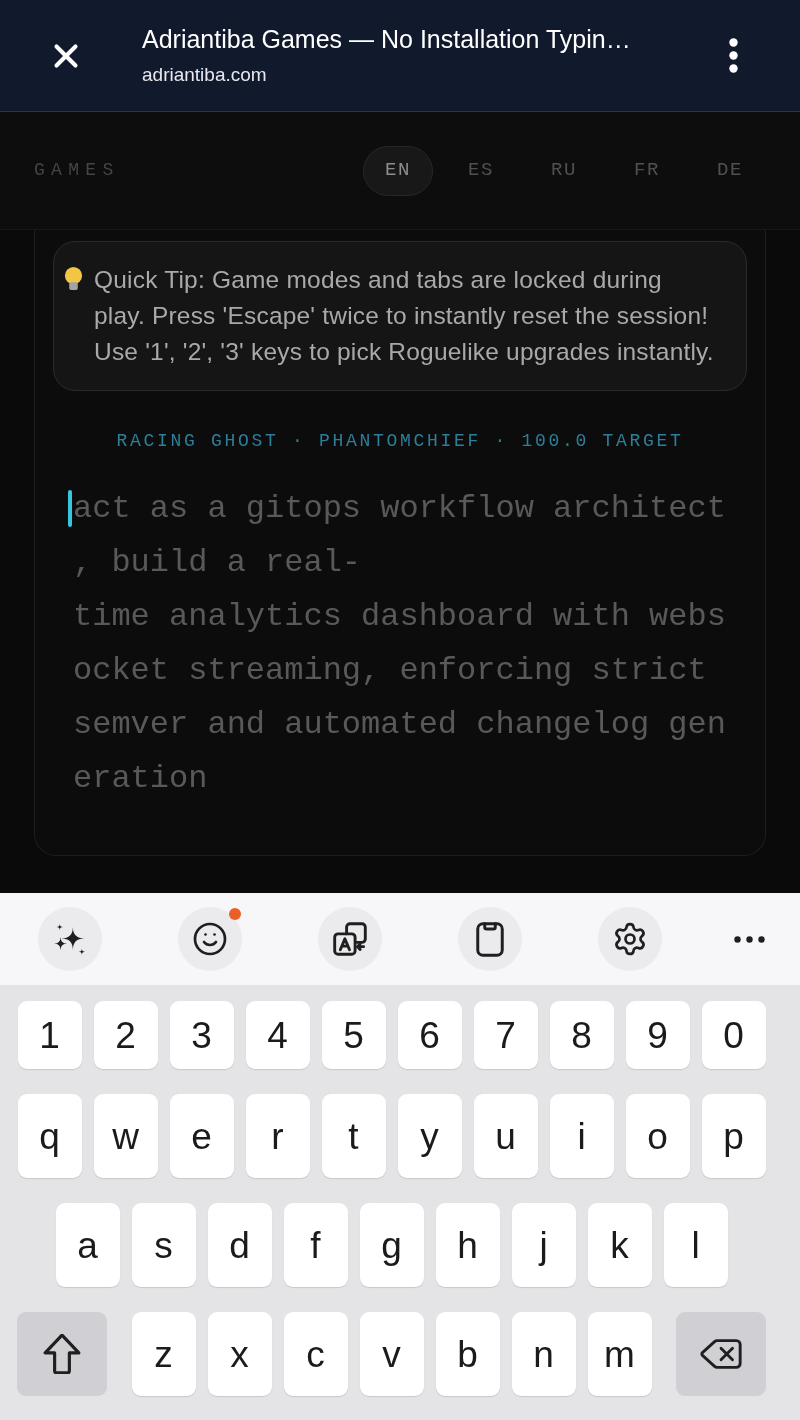  What do you see at coordinates (749, 939) in the screenshot?
I see `more-icon` at bounding box center [749, 939].